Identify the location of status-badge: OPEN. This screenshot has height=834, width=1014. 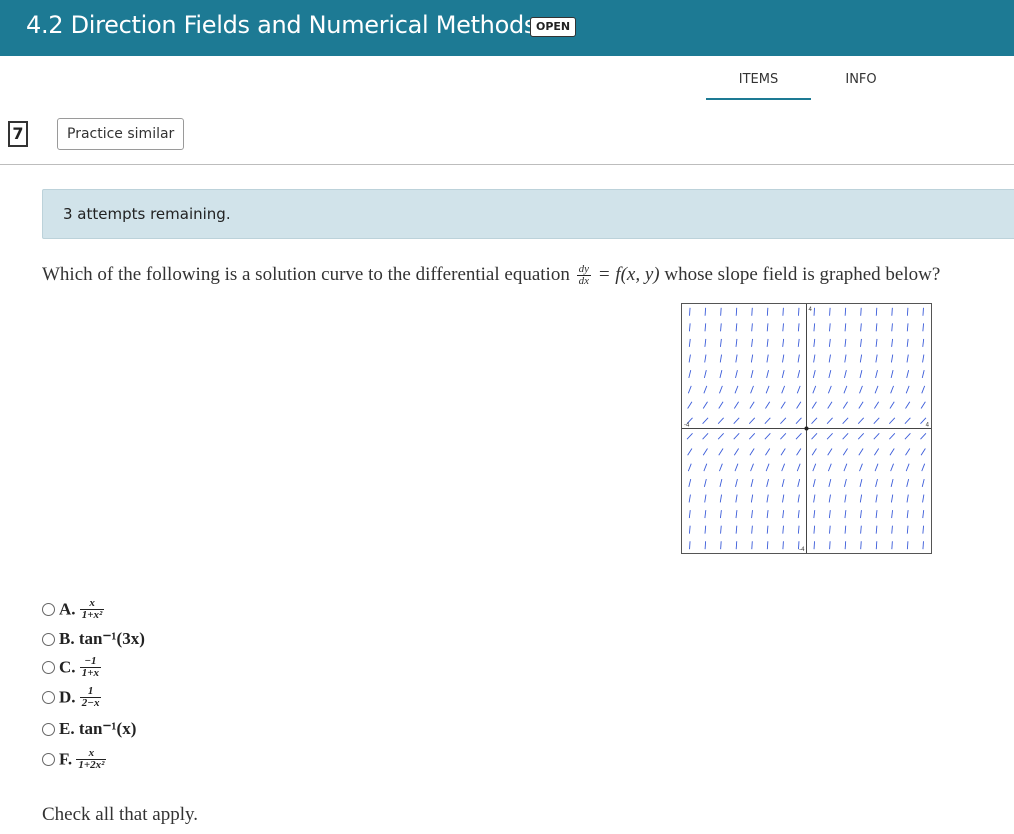
(553, 27).